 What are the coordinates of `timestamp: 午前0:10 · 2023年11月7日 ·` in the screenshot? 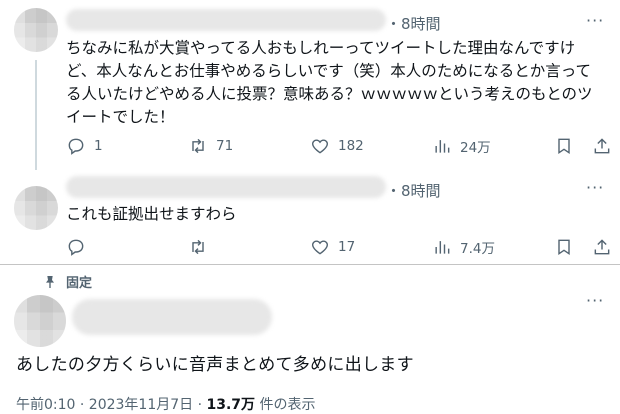 It's located at (111, 405).